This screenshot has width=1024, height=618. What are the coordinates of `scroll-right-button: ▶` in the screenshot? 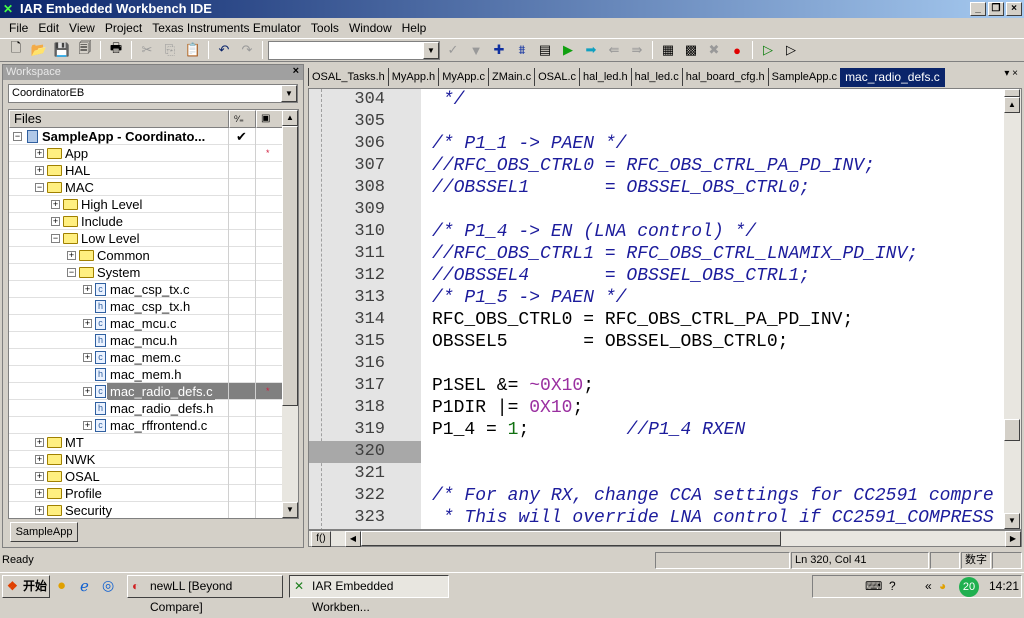 It's located at (1013, 539).